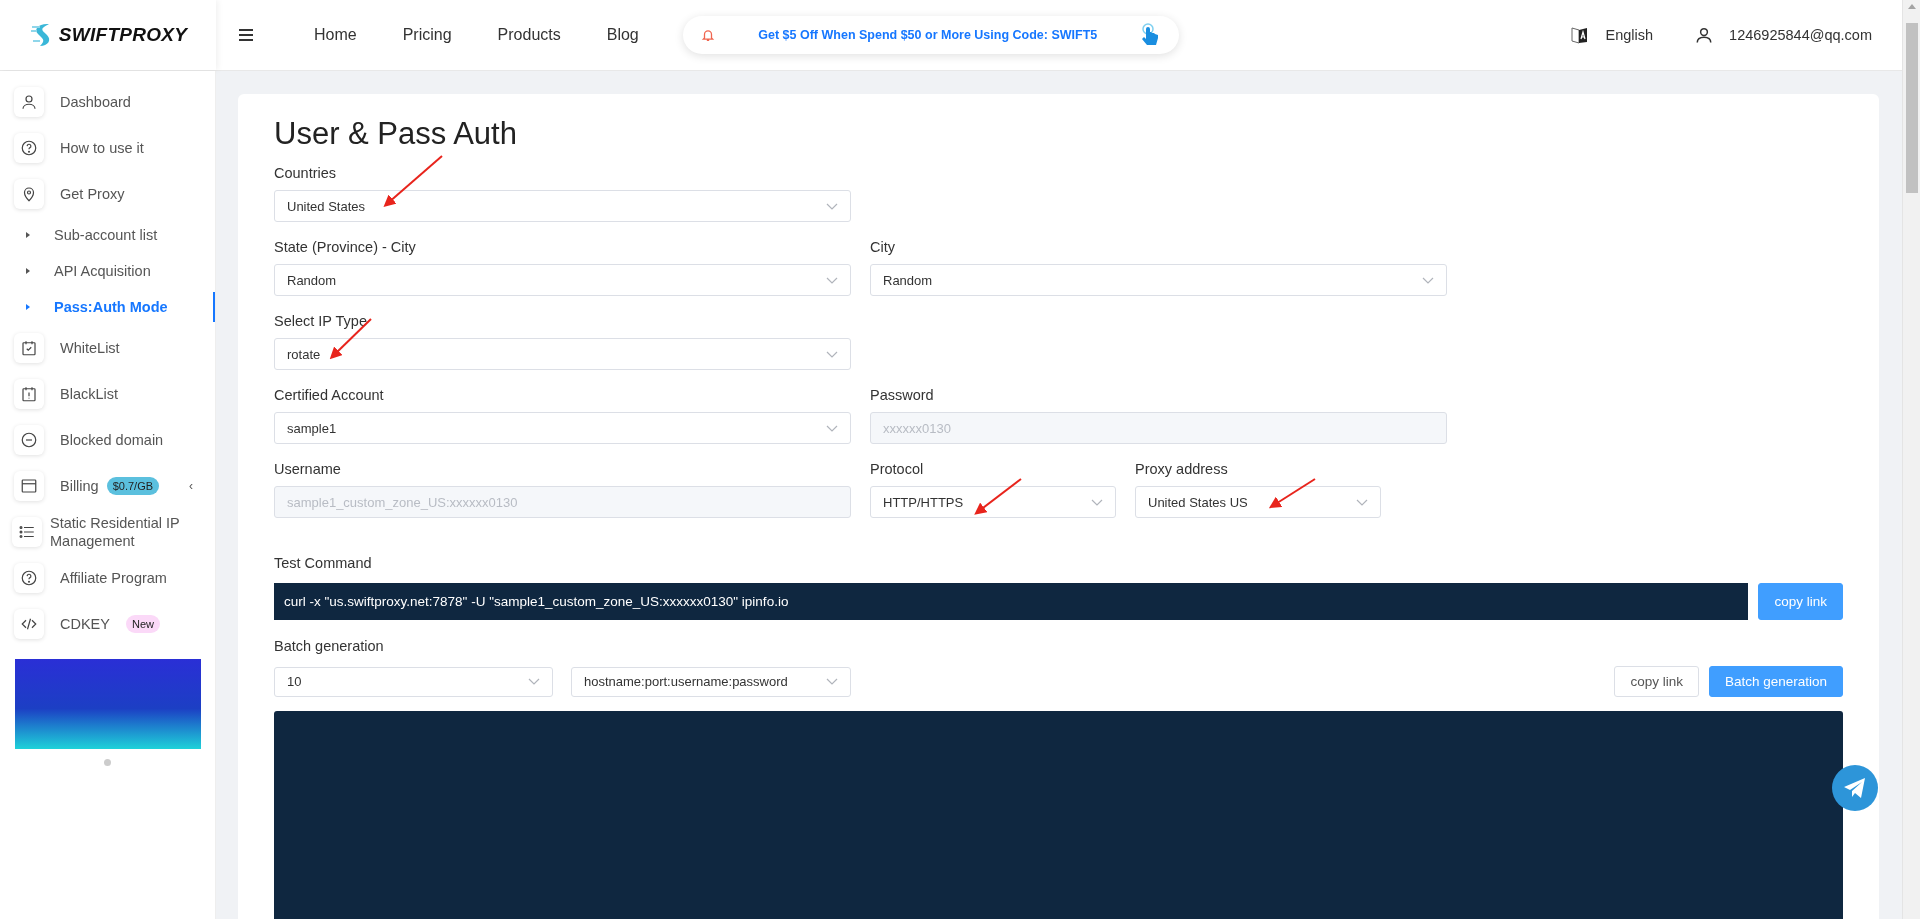 The image size is (1920, 919). What do you see at coordinates (1579, 35) in the screenshot?
I see `translate-icon` at bounding box center [1579, 35].